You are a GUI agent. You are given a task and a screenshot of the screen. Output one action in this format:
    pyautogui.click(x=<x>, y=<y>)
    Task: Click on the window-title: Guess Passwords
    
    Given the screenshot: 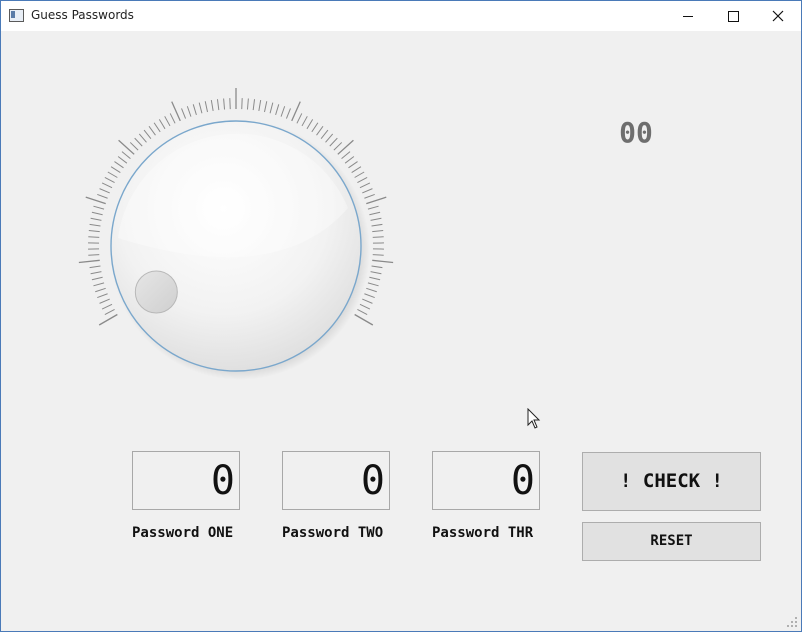 What is the action you would take?
    pyautogui.click(x=82, y=15)
    